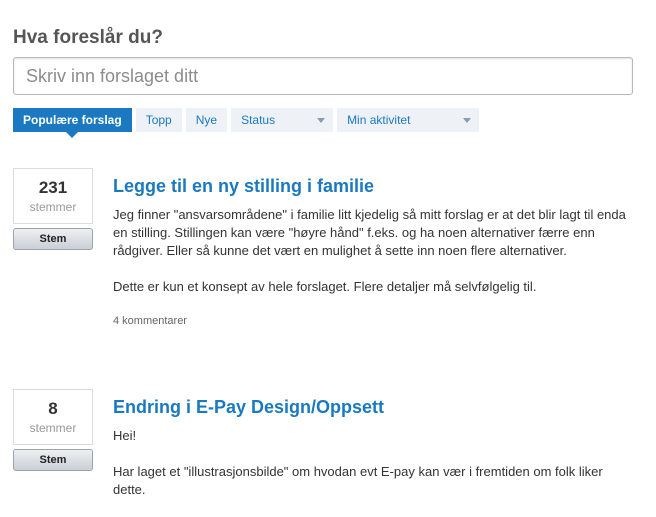 The width and height of the screenshot is (656, 517). Describe the element at coordinates (258, 120) in the screenshot. I see `status-dropdown-label: Status` at that location.